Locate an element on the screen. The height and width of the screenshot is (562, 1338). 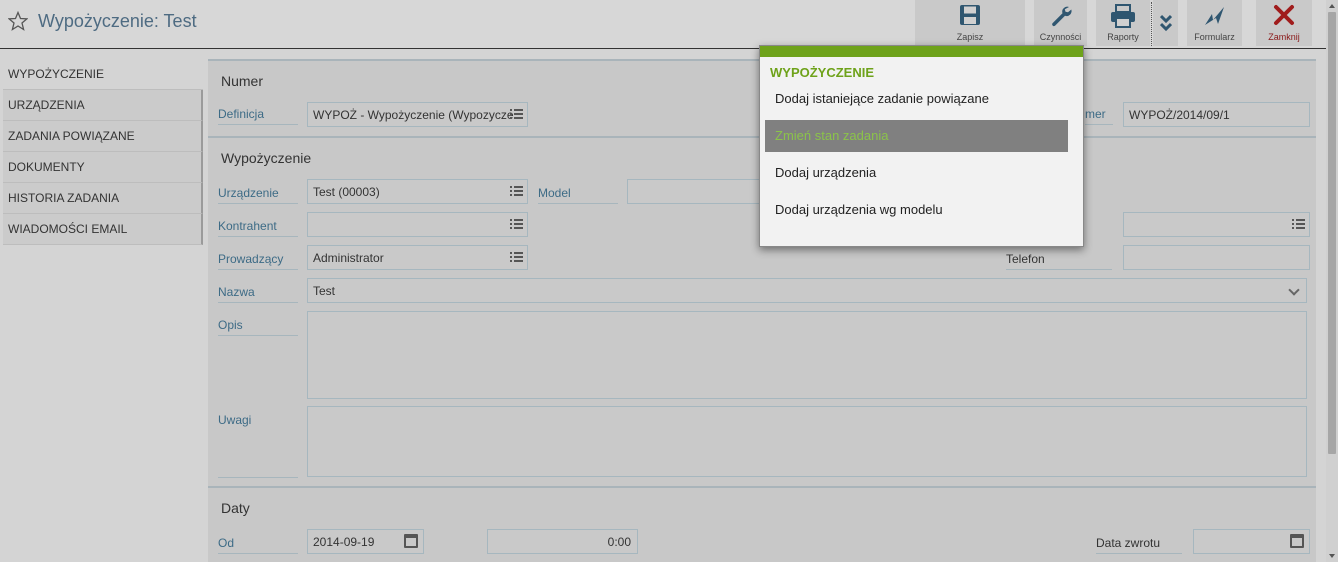
page-title: Wypożyczenie: Test is located at coordinates (117, 21).